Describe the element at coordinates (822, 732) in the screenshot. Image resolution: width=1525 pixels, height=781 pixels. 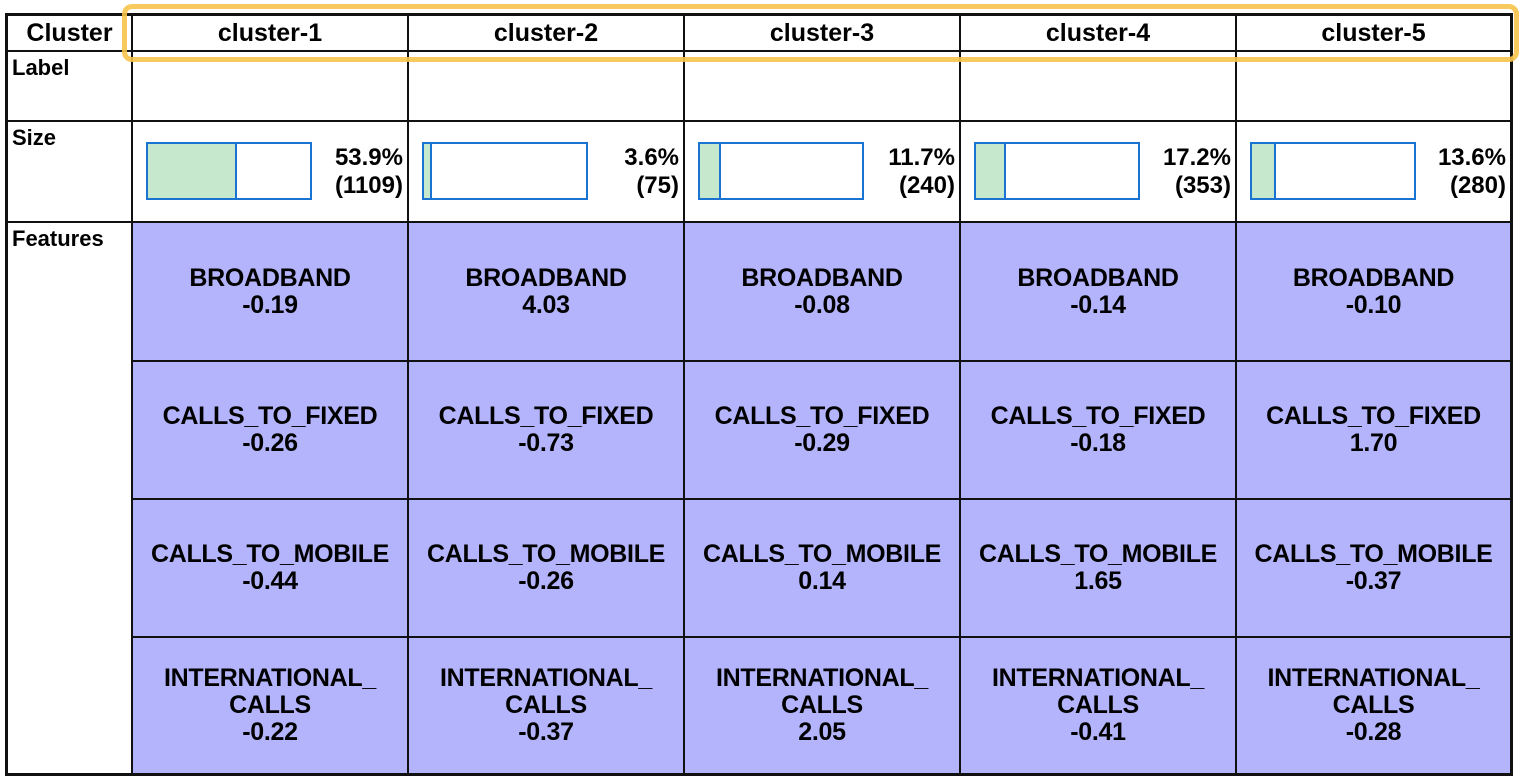
I see `feature-value: 2.05` at that location.